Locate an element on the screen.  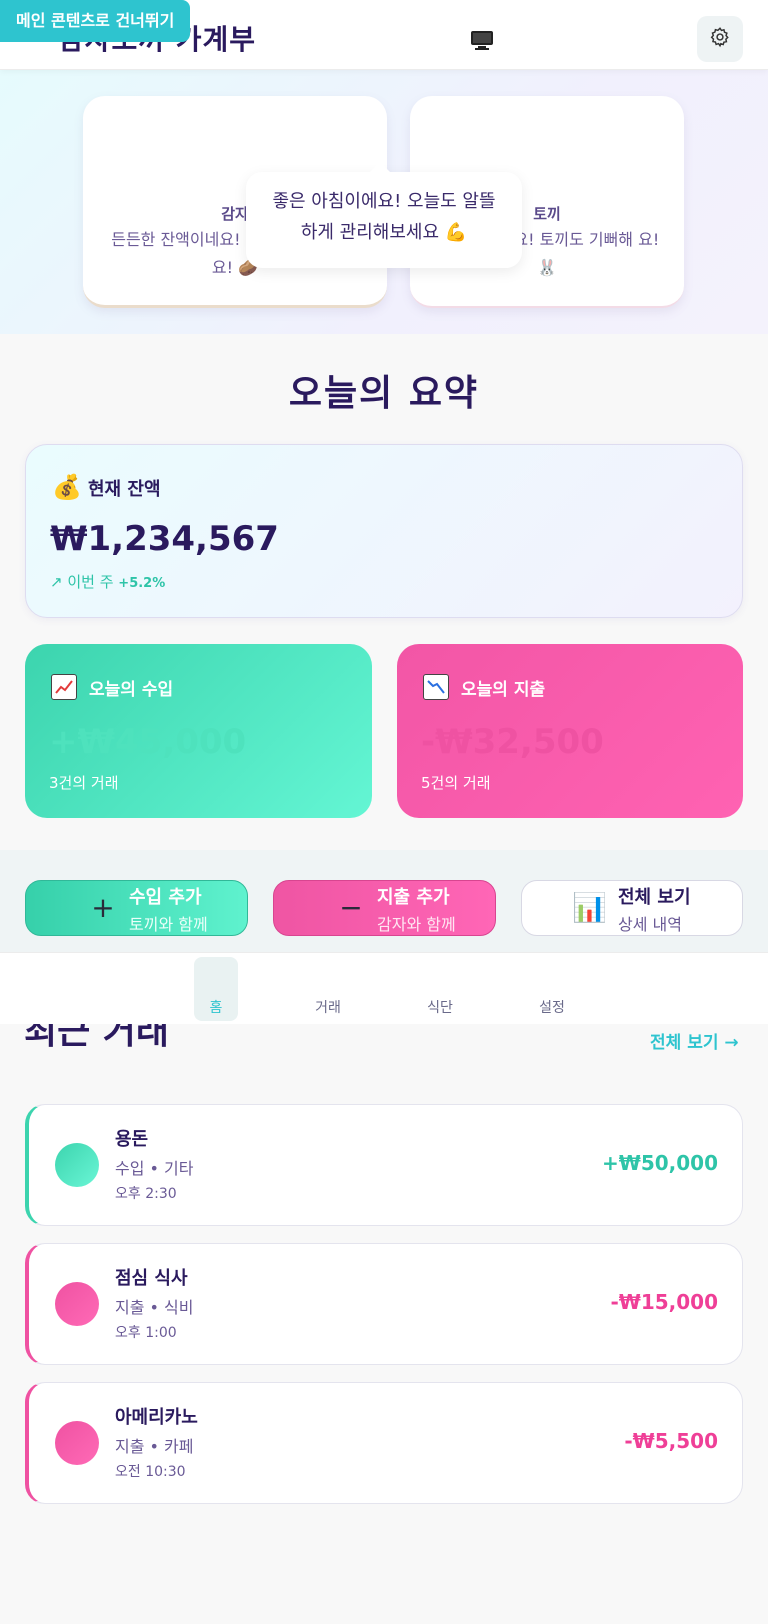
see-all-transactions-link: 전체 보기 → is located at coordinates (694, 1040).